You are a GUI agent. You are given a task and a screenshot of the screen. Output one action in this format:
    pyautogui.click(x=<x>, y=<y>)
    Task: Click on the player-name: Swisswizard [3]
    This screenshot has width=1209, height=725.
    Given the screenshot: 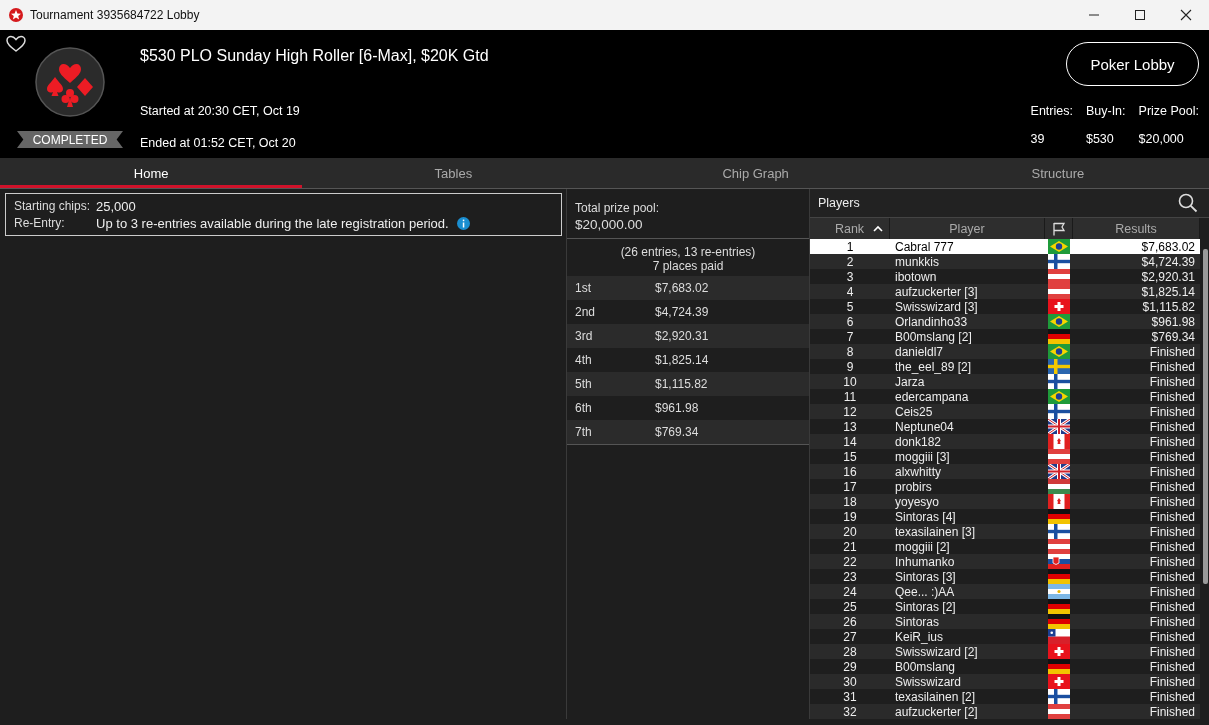 What is the action you would take?
    pyautogui.click(x=936, y=306)
    